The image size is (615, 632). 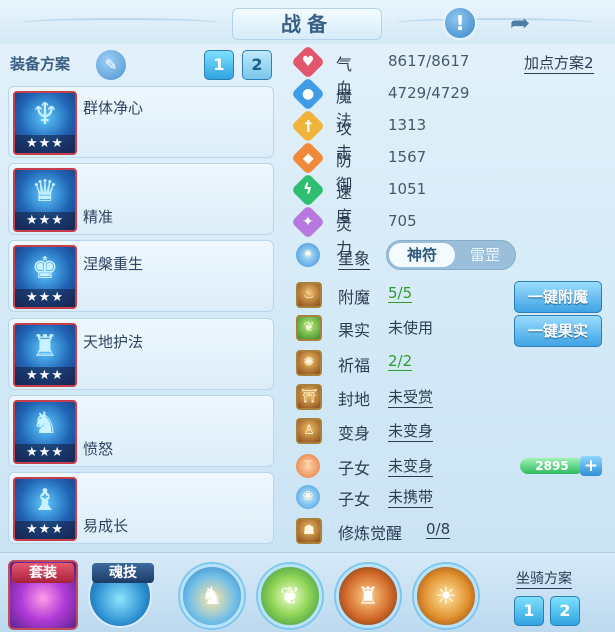 What do you see at coordinates (552, 466) in the screenshot?
I see `currency-amount: 2895` at bounding box center [552, 466].